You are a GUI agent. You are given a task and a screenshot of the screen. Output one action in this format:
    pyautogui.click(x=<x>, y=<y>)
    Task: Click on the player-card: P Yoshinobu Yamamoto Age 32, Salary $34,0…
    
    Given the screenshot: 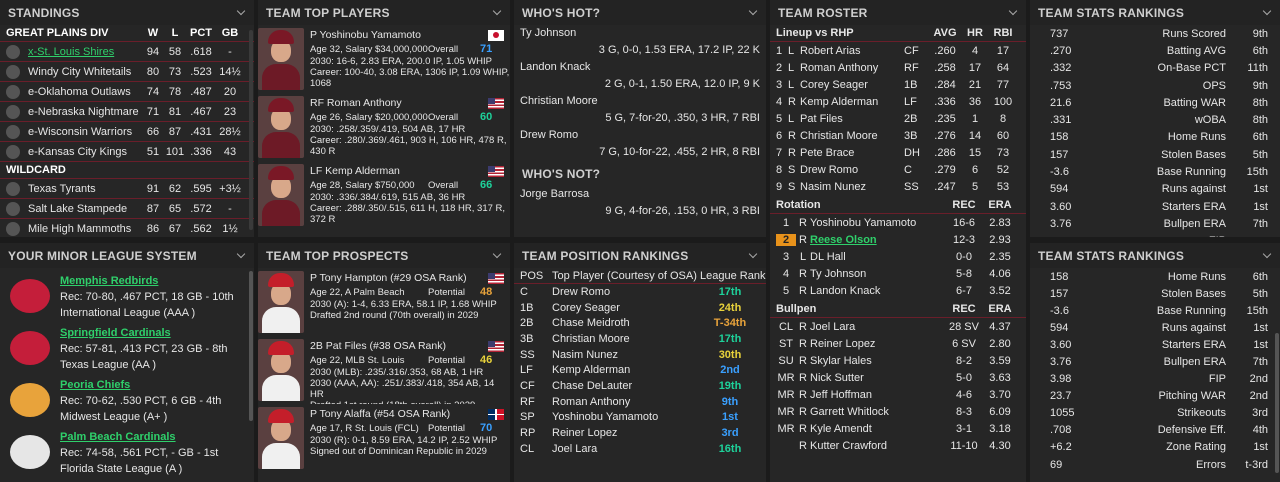 What is the action you would take?
    pyautogui.click(x=384, y=59)
    